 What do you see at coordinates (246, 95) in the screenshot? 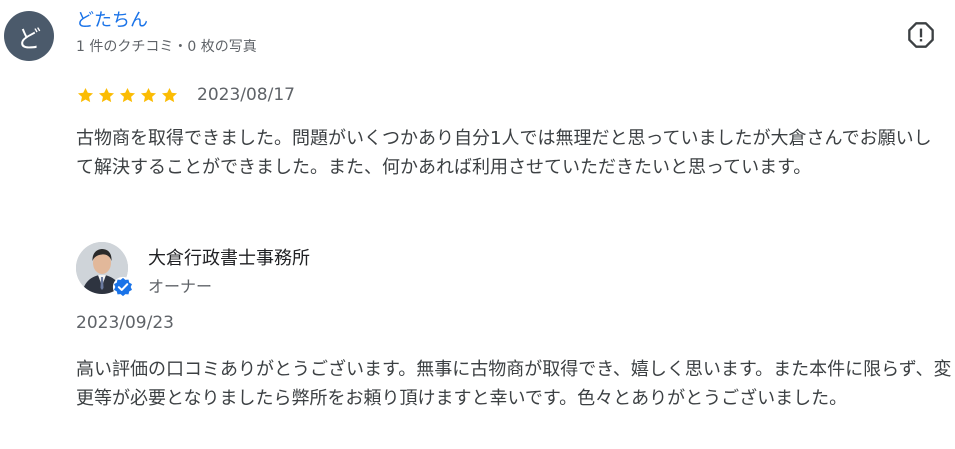
I see `review-date: 2023/08/17` at bounding box center [246, 95].